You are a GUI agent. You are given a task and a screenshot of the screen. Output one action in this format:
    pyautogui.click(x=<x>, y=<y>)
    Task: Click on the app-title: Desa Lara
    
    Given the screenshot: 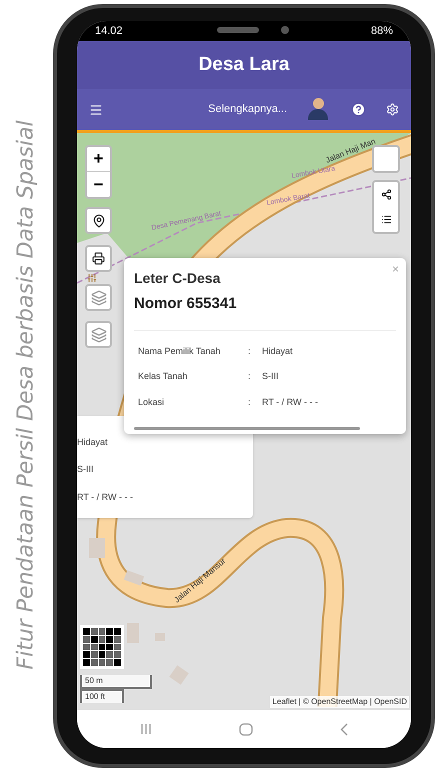 What is the action you would take?
    pyautogui.click(x=244, y=64)
    